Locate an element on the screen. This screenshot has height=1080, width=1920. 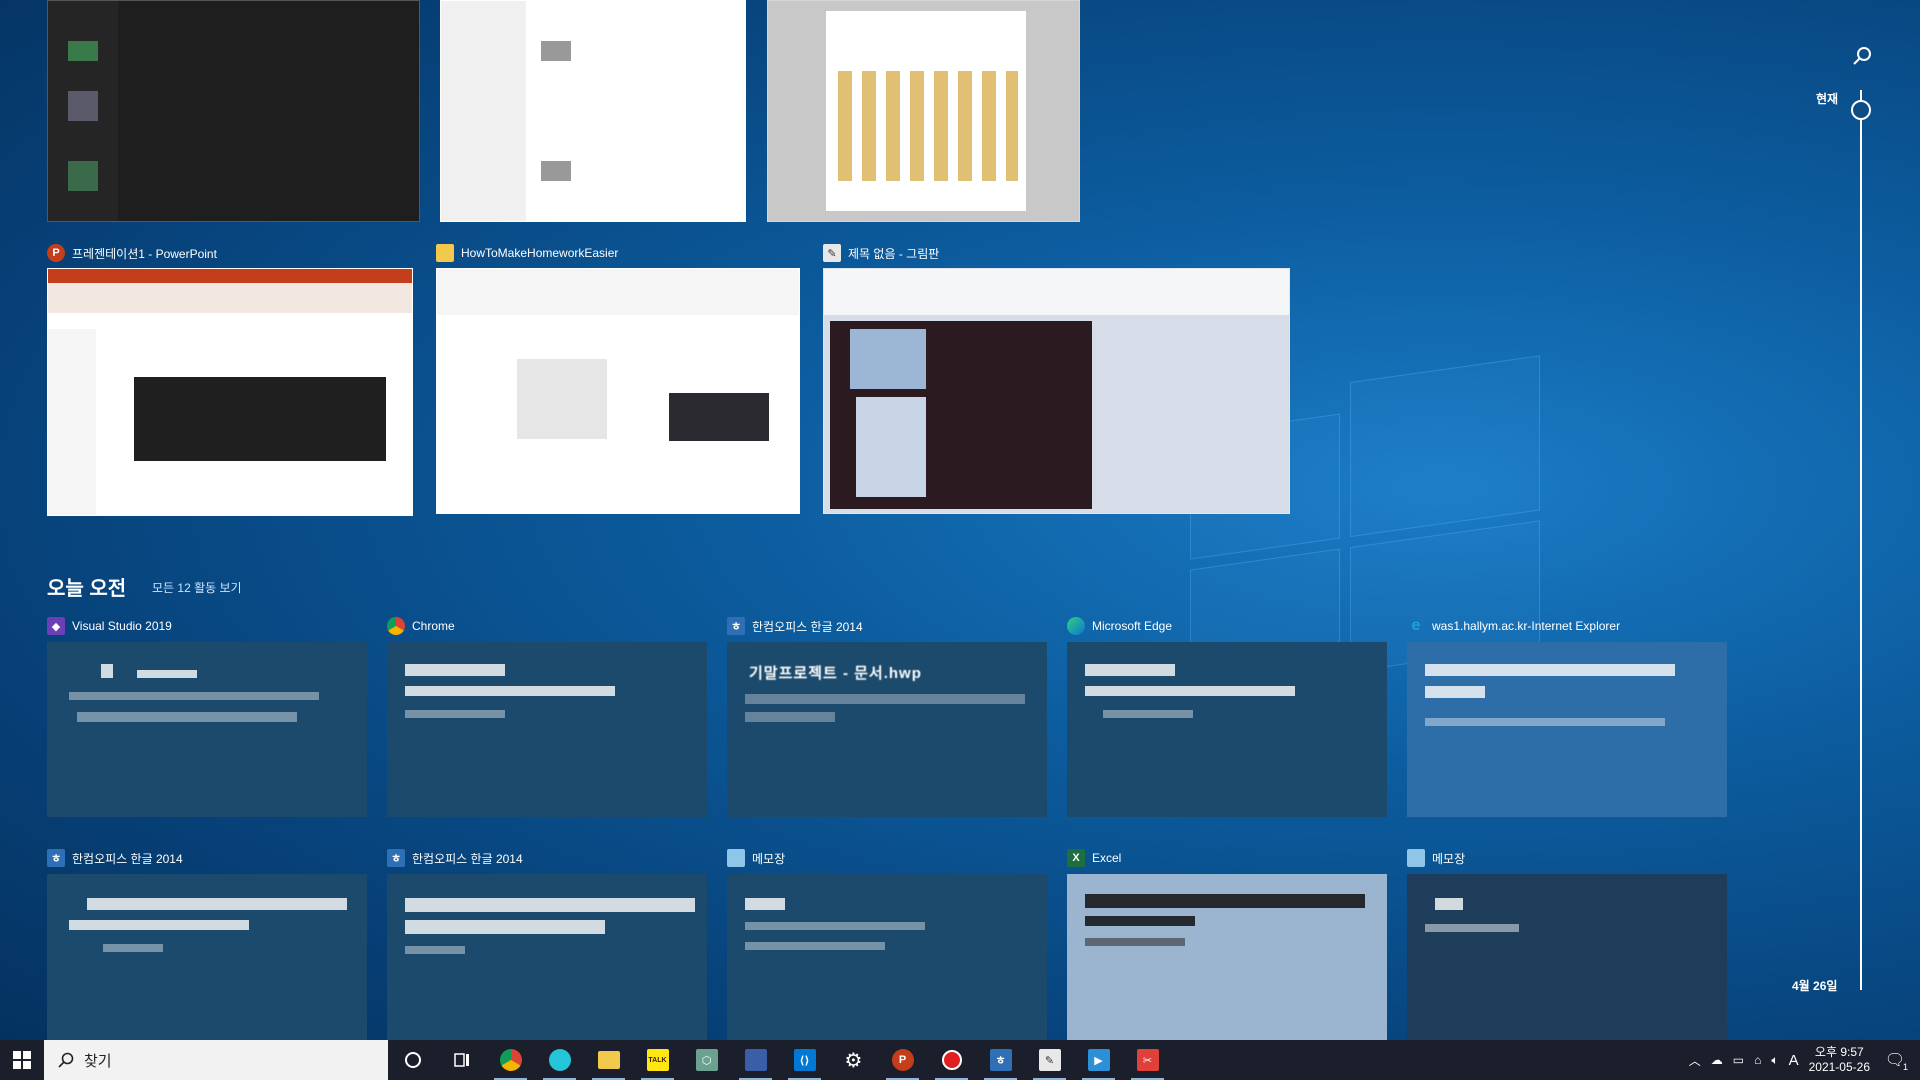
activity-card-hwp: 기말프로젝트 - 문서.hwp is located at coordinates (887, 729).